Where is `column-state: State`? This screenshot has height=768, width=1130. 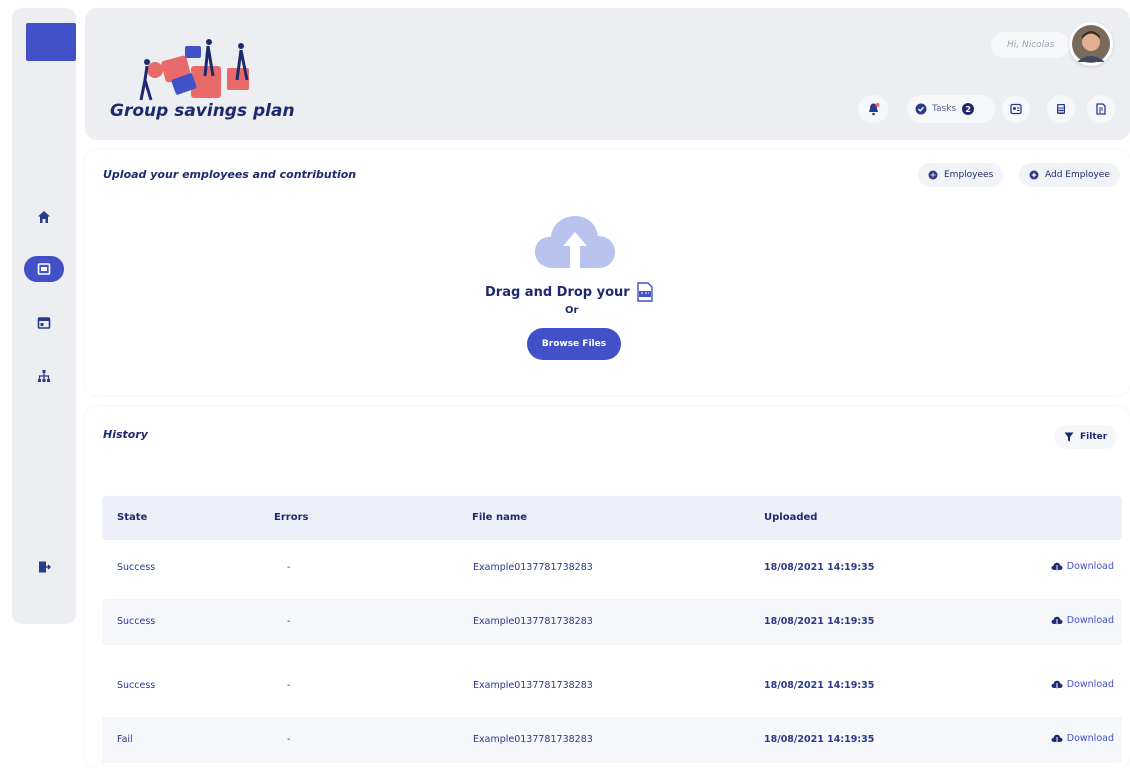
column-state: State is located at coordinates (132, 517).